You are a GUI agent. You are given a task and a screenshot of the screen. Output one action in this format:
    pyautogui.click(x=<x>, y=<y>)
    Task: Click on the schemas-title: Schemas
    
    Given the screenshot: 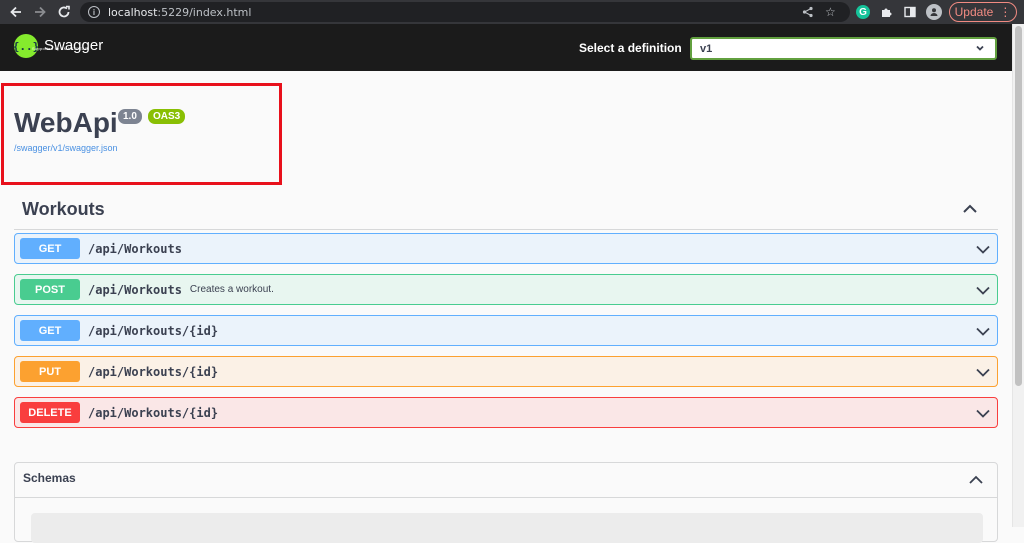 What is the action you would take?
    pyautogui.click(x=49, y=478)
    